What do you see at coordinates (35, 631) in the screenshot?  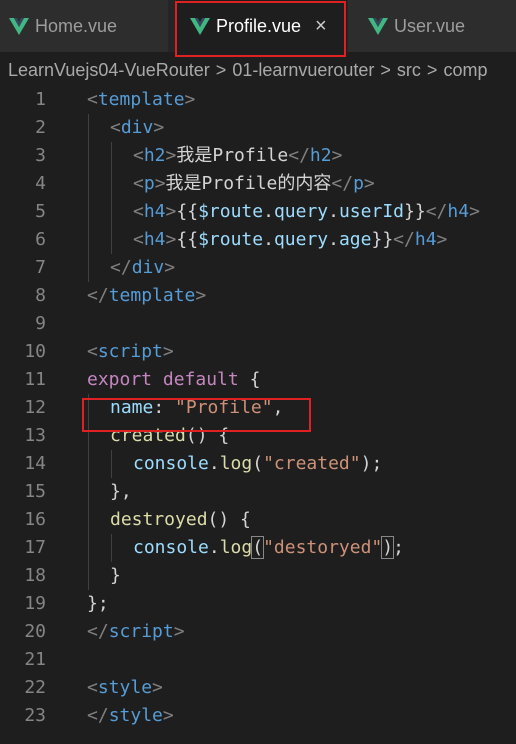 I see `line-number: 20` at bounding box center [35, 631].